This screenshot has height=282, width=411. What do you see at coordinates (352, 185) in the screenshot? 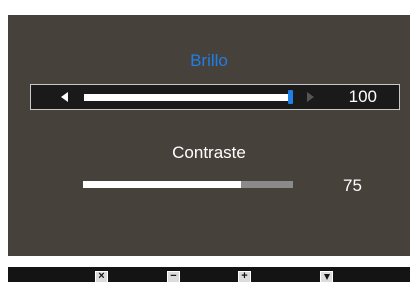
I see `contrast-value: 75` at bounding box center [352, 185].